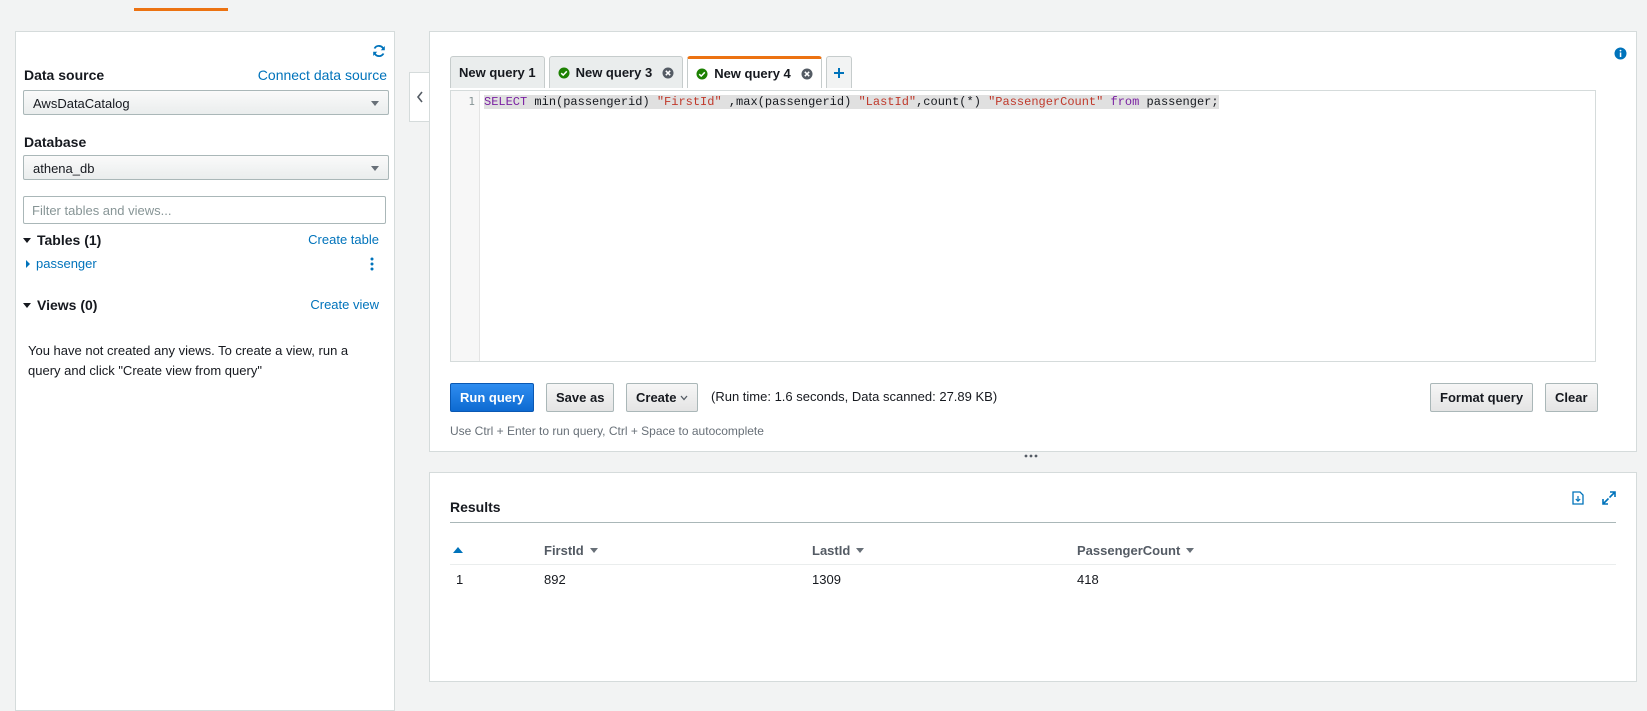 The height and width of the screenshot is (711, 1647). What do you see at coordinates (1571, 397) in the screenshot?
I see `clear-button: Clear` at bounding box center [1571, 397].